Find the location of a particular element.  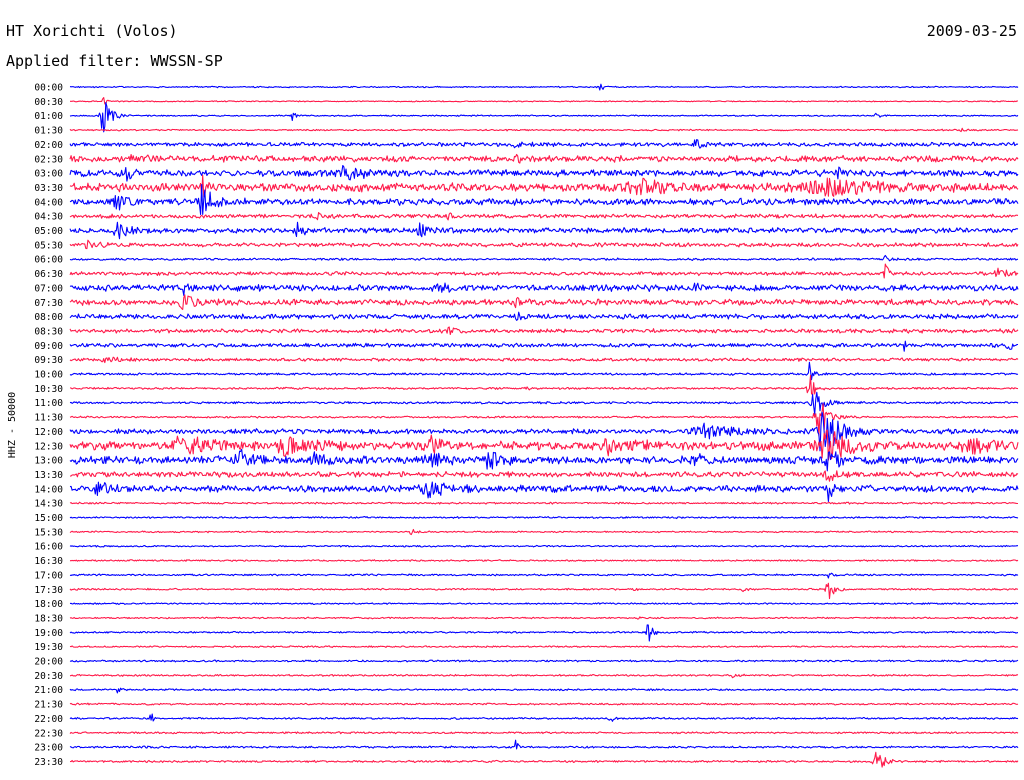

tick-label: 16:00 is located at coordinates (48, 547).